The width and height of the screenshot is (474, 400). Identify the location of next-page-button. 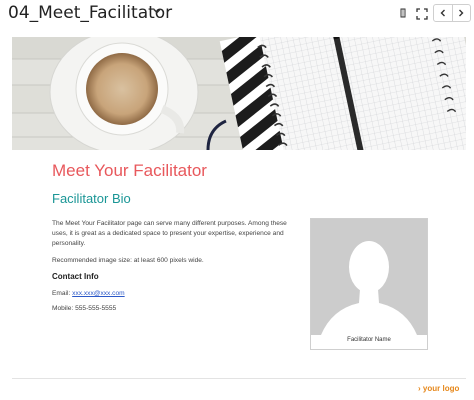
(461, 13).